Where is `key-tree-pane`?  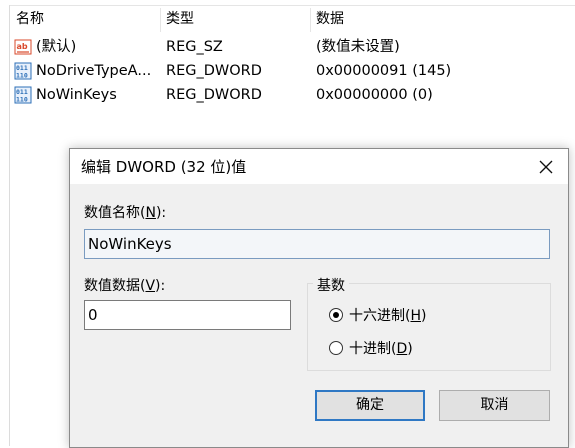
key-tree-pane is located at coordinates (5, 225).